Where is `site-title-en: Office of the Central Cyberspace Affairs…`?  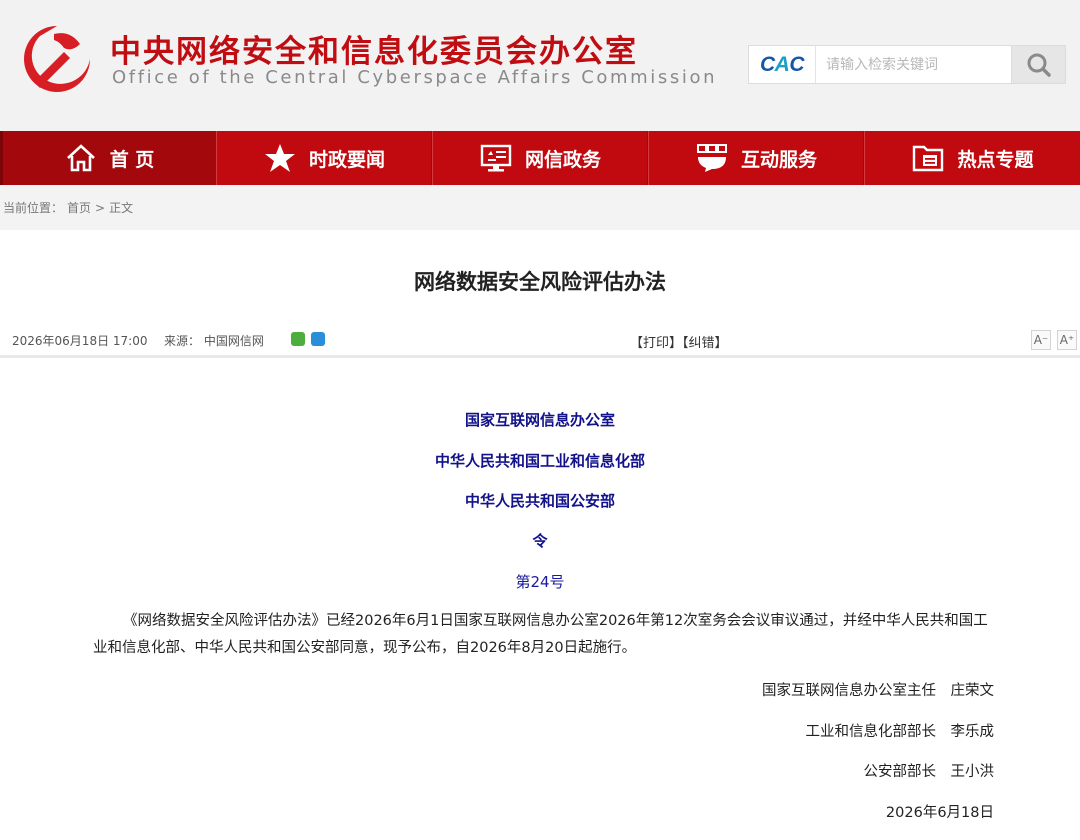 site-title-en: Office of the Central Cyberspace Affairs… is located at coordinates (415, 77).